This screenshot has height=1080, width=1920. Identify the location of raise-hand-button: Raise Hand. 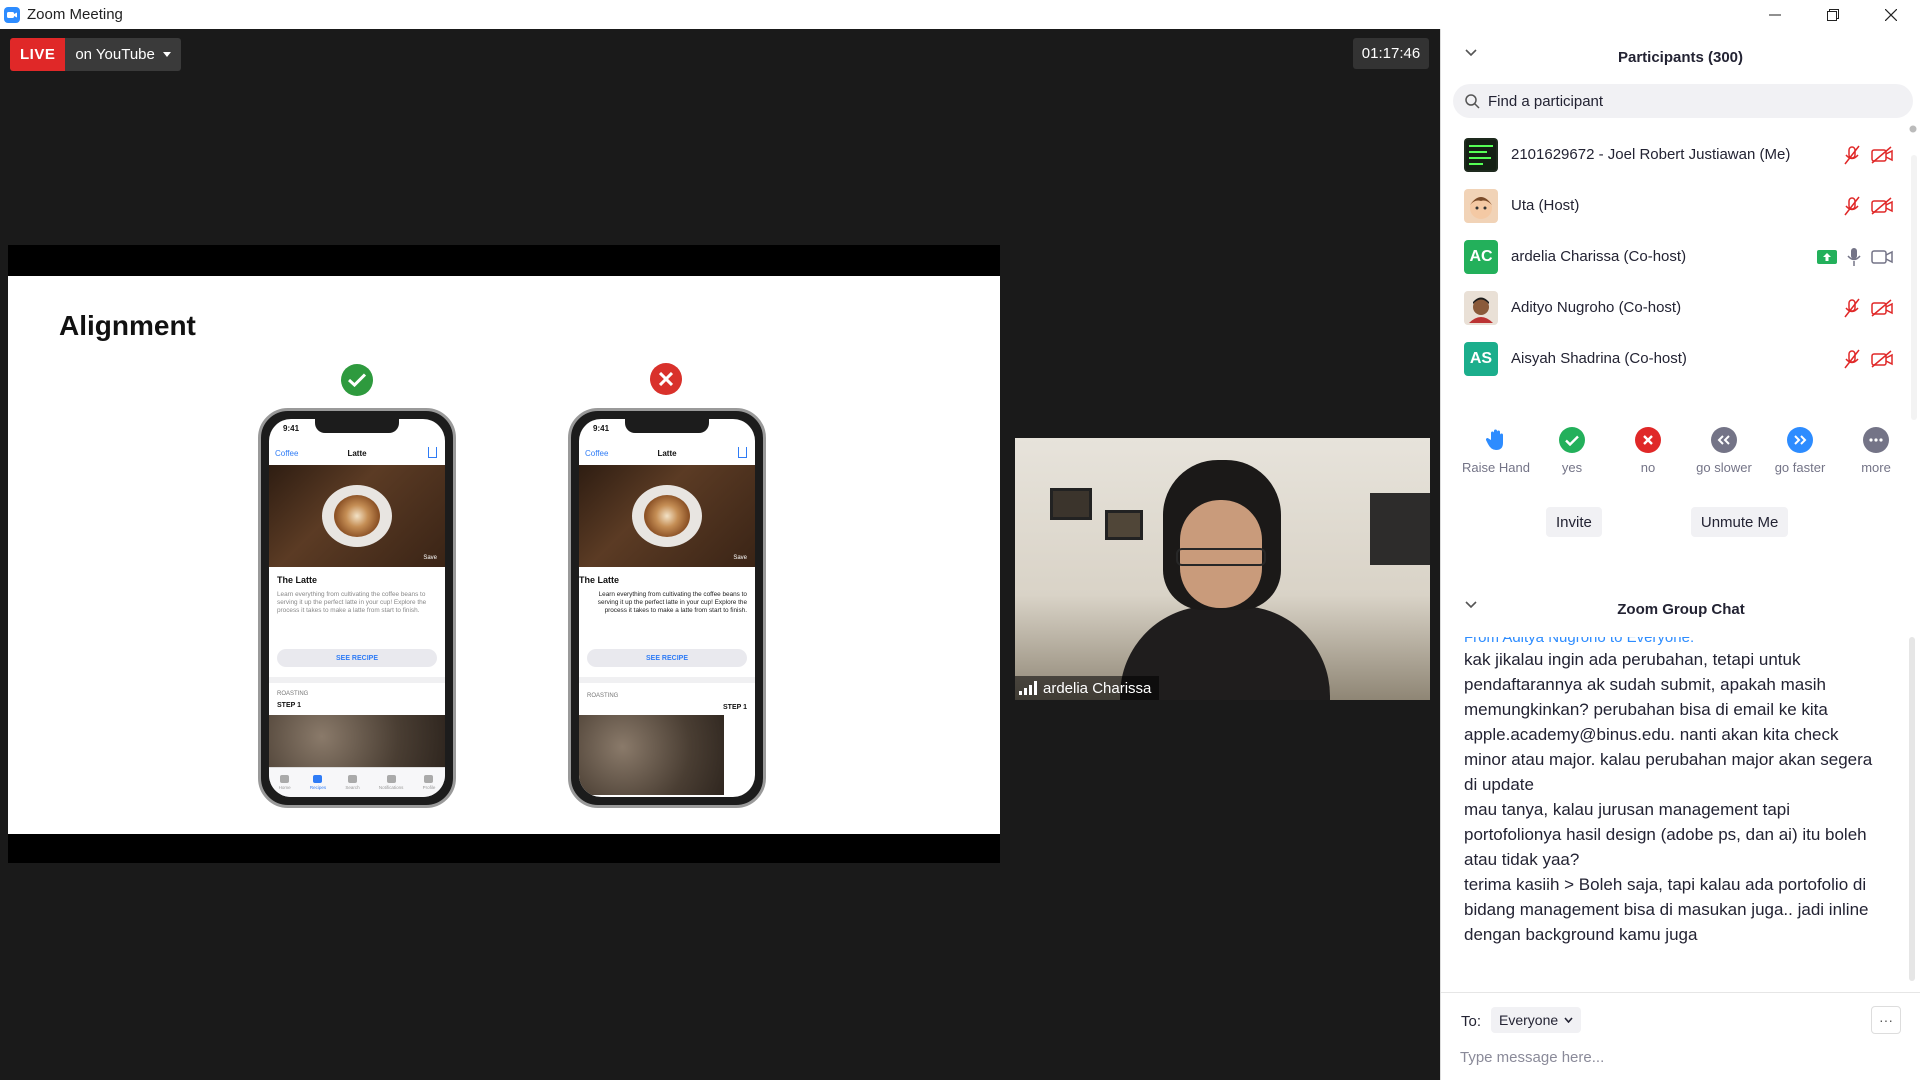
(1496, 457).